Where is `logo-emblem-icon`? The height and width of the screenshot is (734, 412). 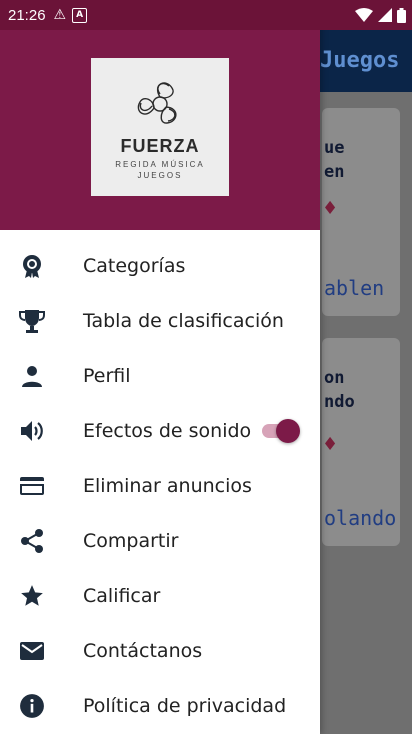
logo-emblem-icon is located at coordinates (157, 103).